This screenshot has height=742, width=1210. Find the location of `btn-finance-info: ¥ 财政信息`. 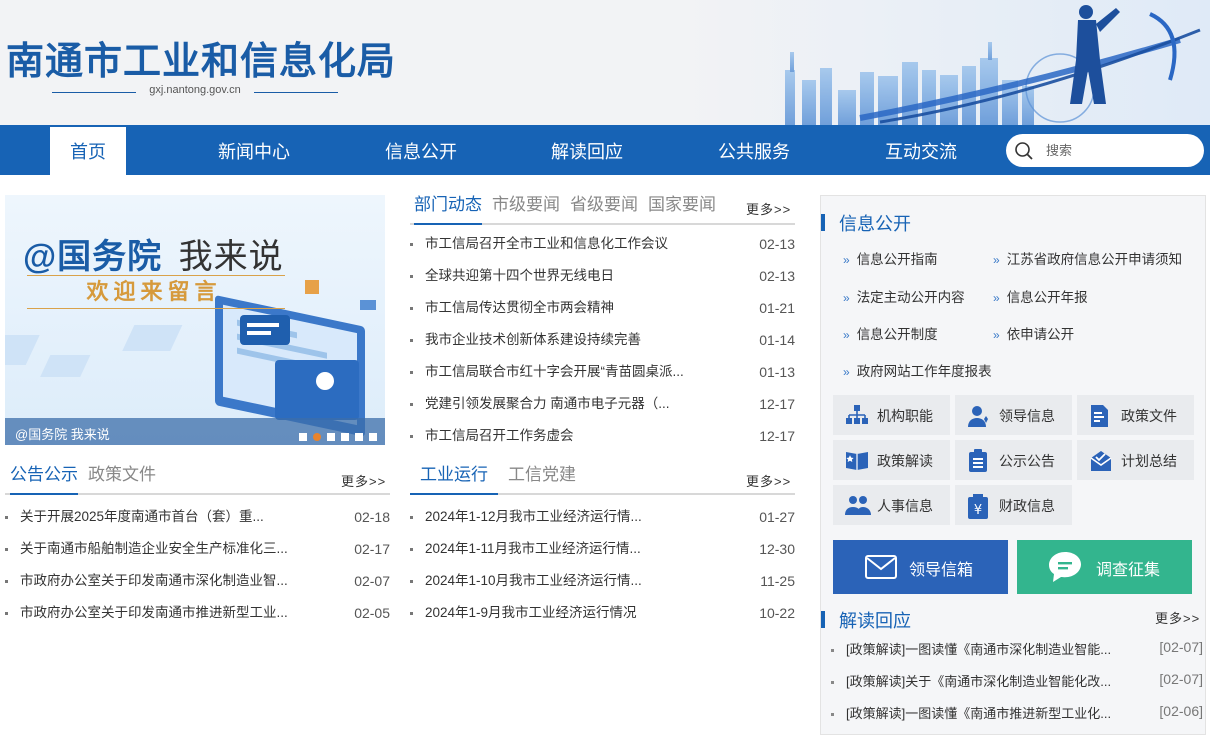

btn-finance-info: ¥ 财政信息 is located at coordinates (1013, 505).